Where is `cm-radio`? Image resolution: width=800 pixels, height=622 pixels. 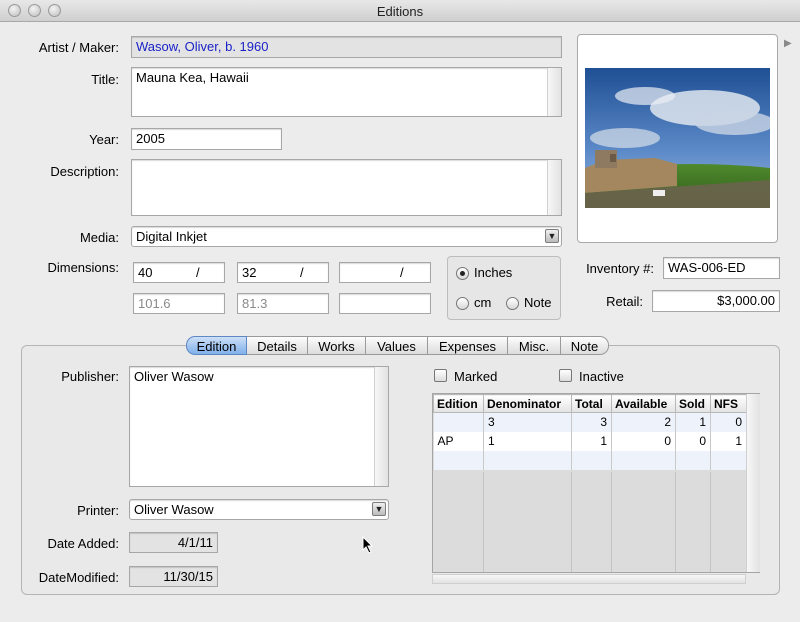
cm-radio is located at coordinates (462, 303).